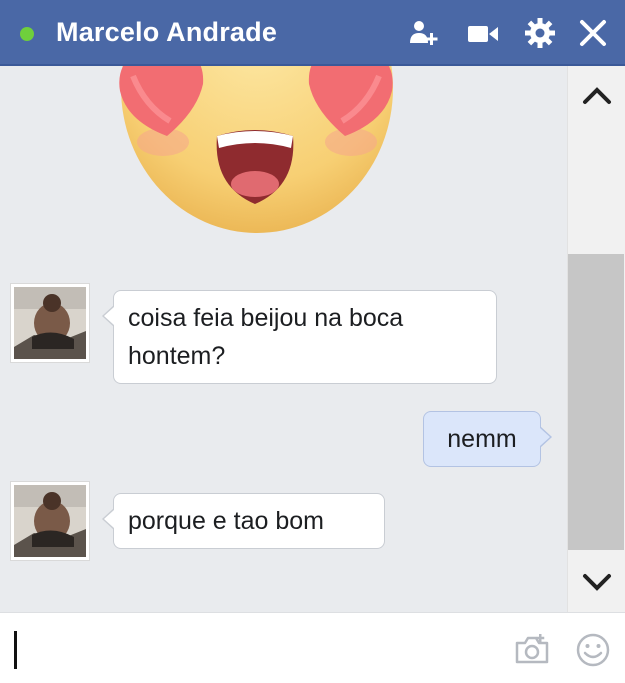 This screenshot has height=683, width=625. I want to click on message-bubble-contact: porque e tao bom, so click(243, 521).